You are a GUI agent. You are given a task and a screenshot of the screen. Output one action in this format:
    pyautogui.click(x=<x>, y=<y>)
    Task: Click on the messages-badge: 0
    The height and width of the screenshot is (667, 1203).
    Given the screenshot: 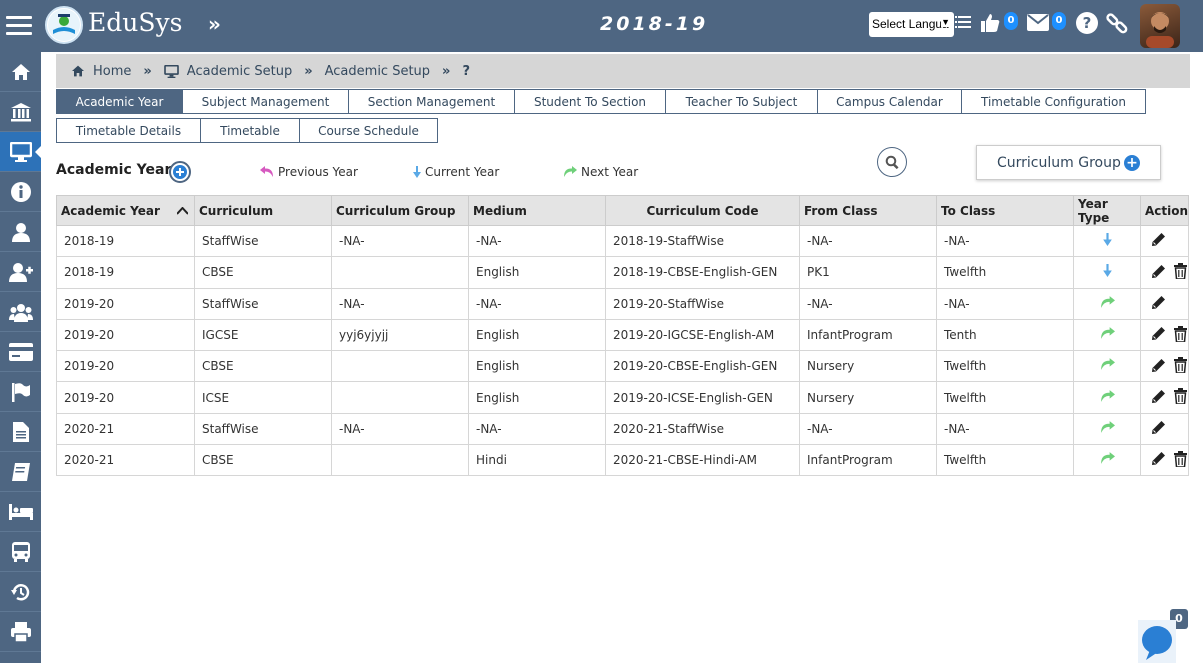 What is the action you would take?
    pyautogui.click(x=1059, y=21)
    